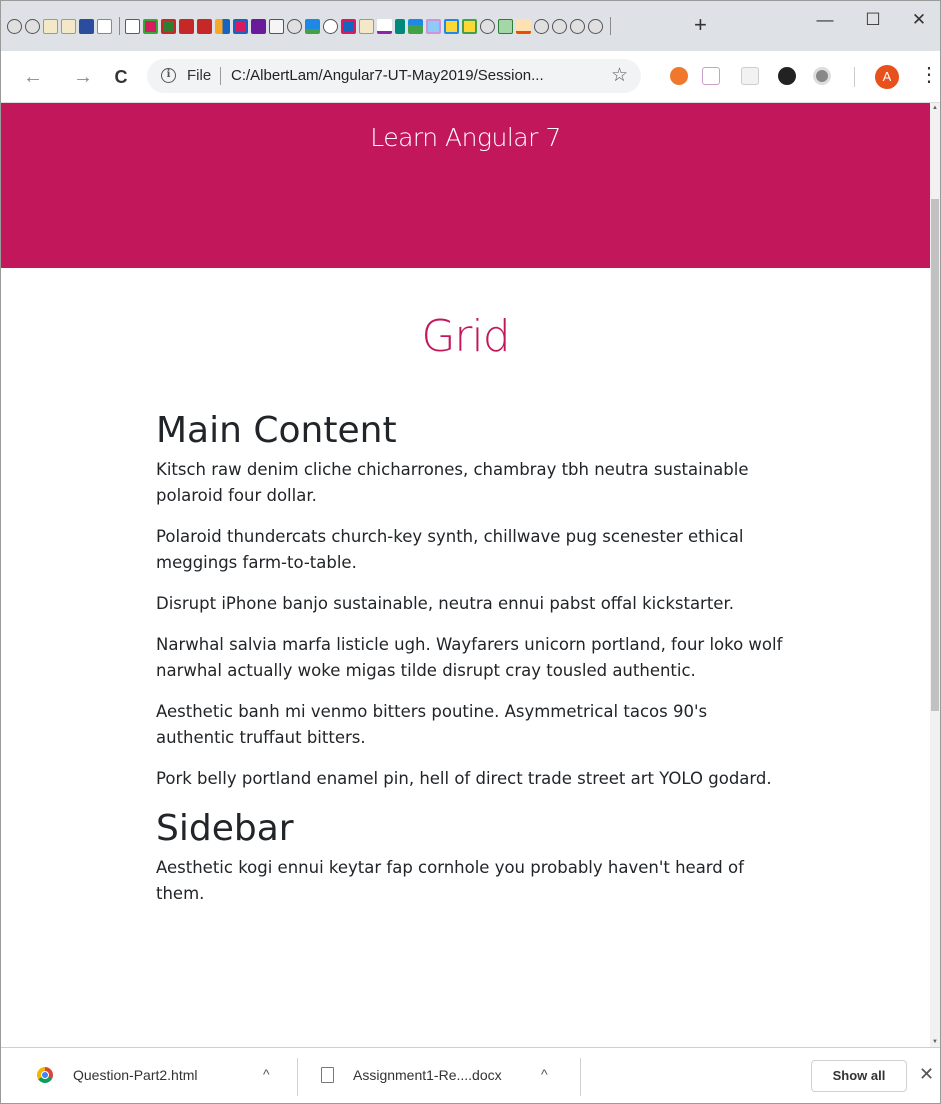  I want to click on close-download-bar-icon: ✕, so click(926, 1074).